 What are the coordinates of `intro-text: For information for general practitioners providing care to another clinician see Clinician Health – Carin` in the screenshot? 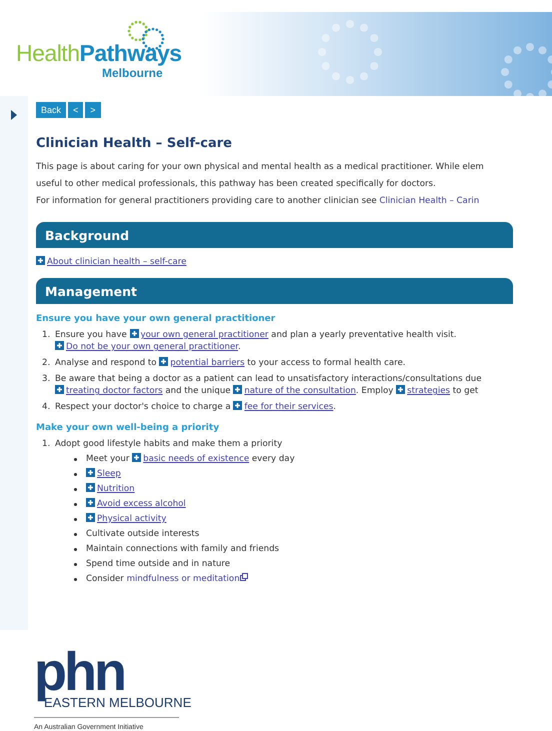 It's located at (258, 201).